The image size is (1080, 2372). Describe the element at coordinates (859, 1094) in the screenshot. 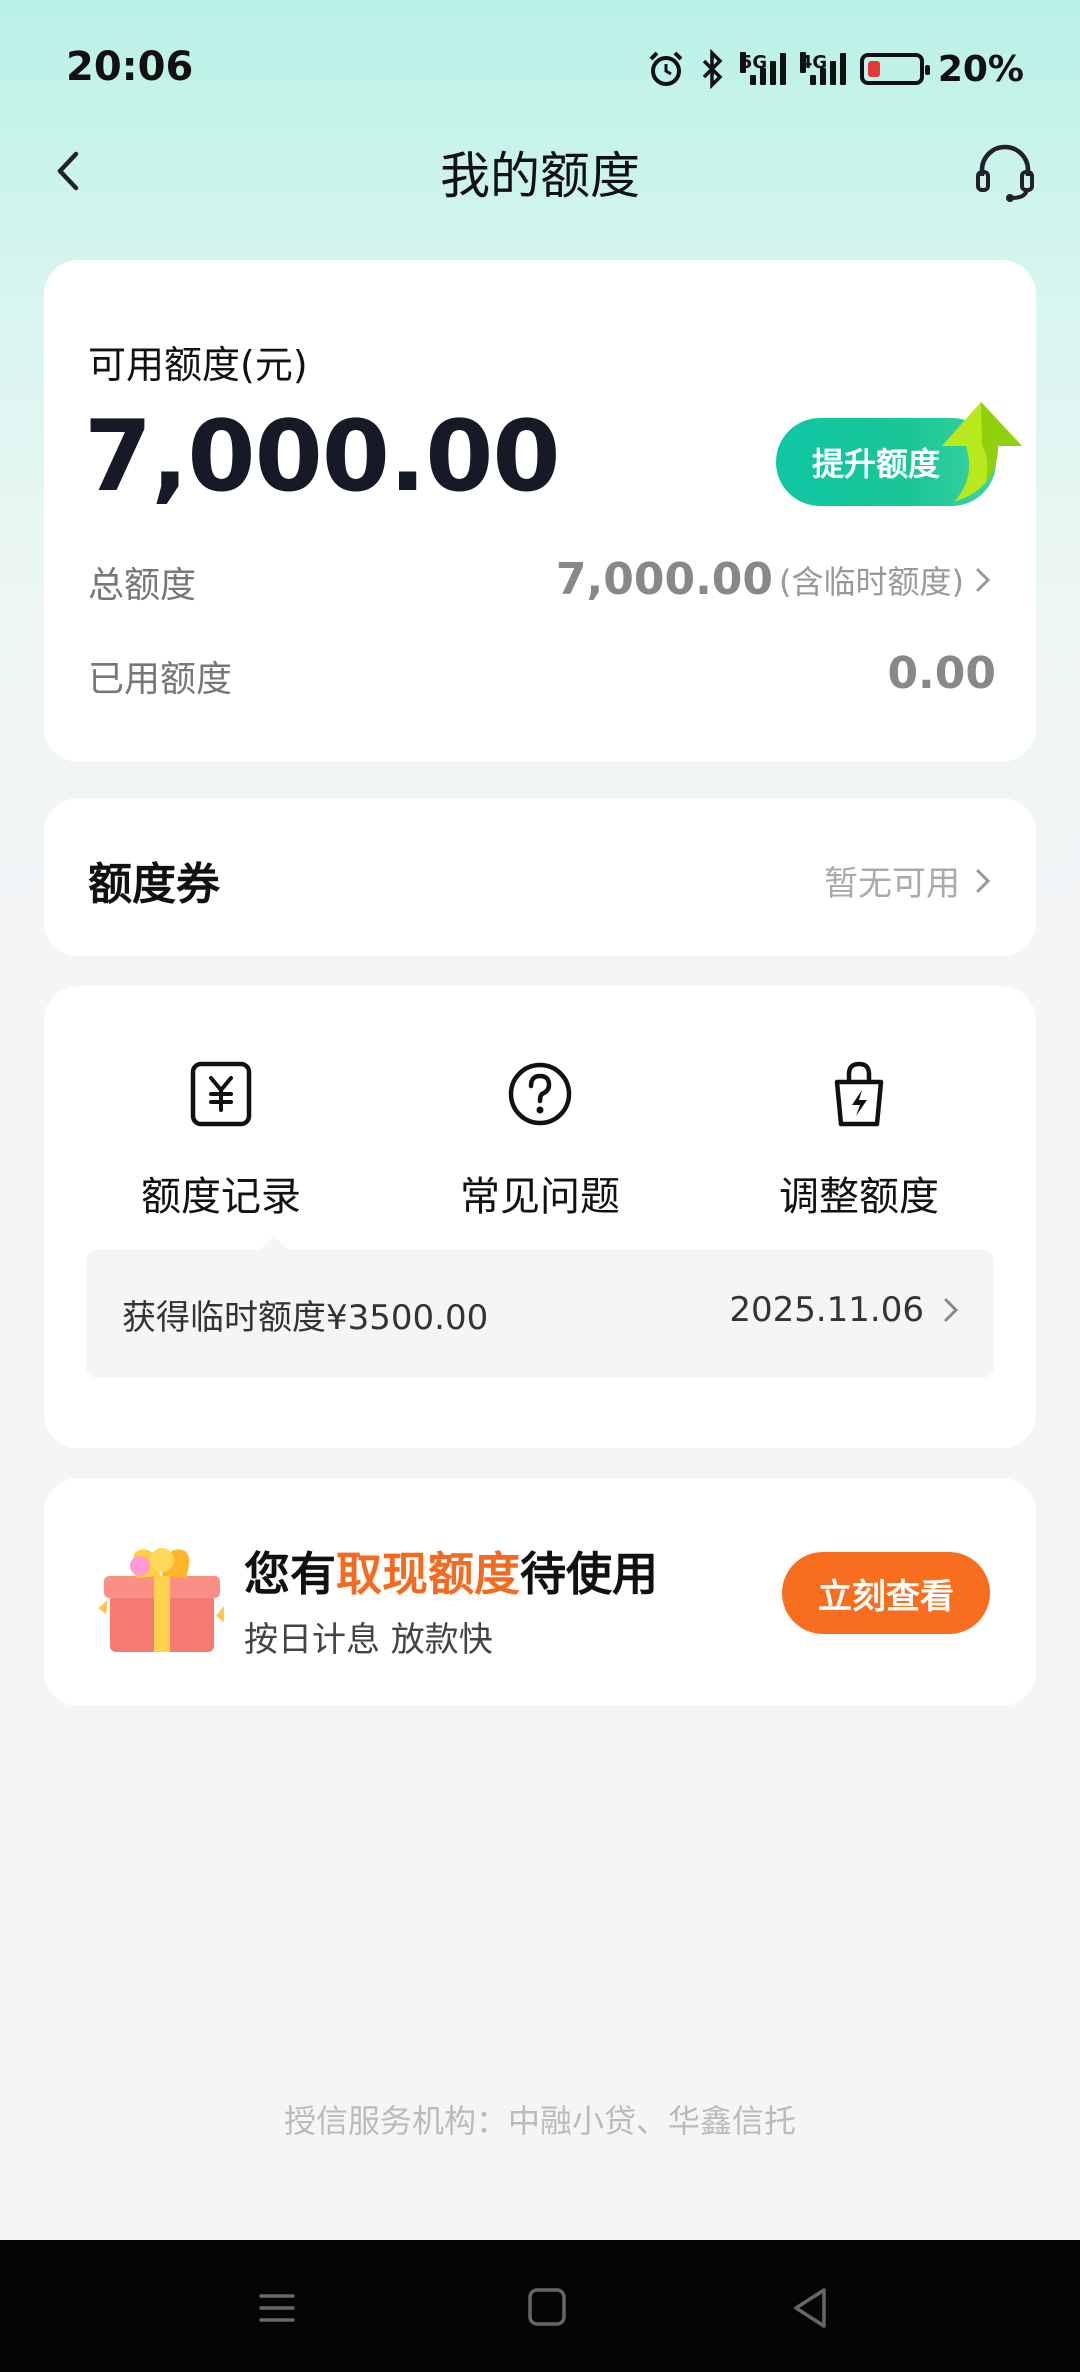

I see `lightning-bag-icon` at that location.